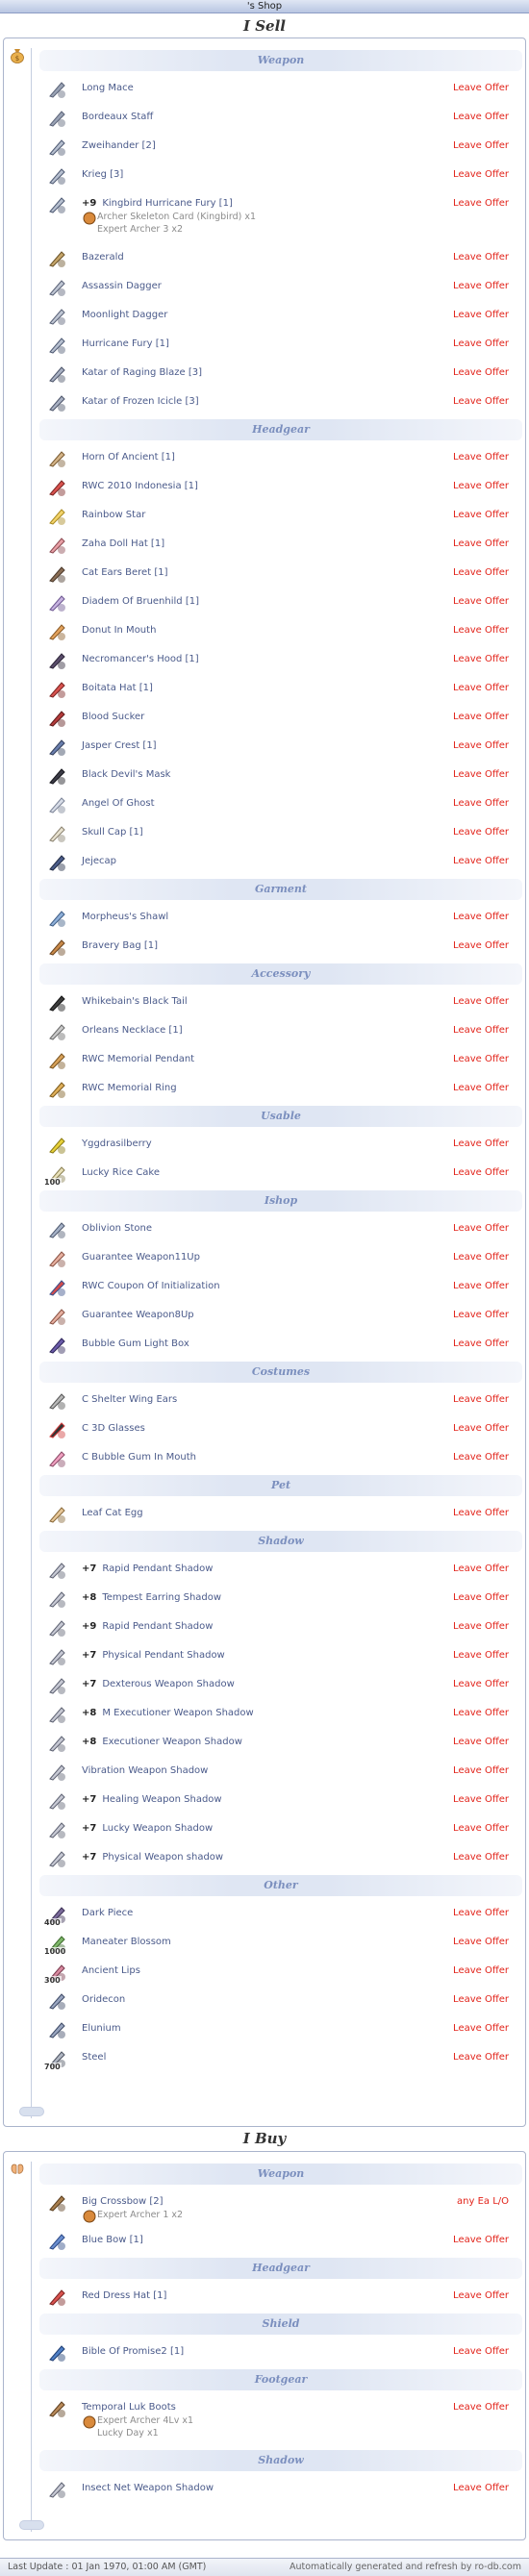  I want to click on item-name-link: Guarantee Weapon11Up, so click(141, 1257).